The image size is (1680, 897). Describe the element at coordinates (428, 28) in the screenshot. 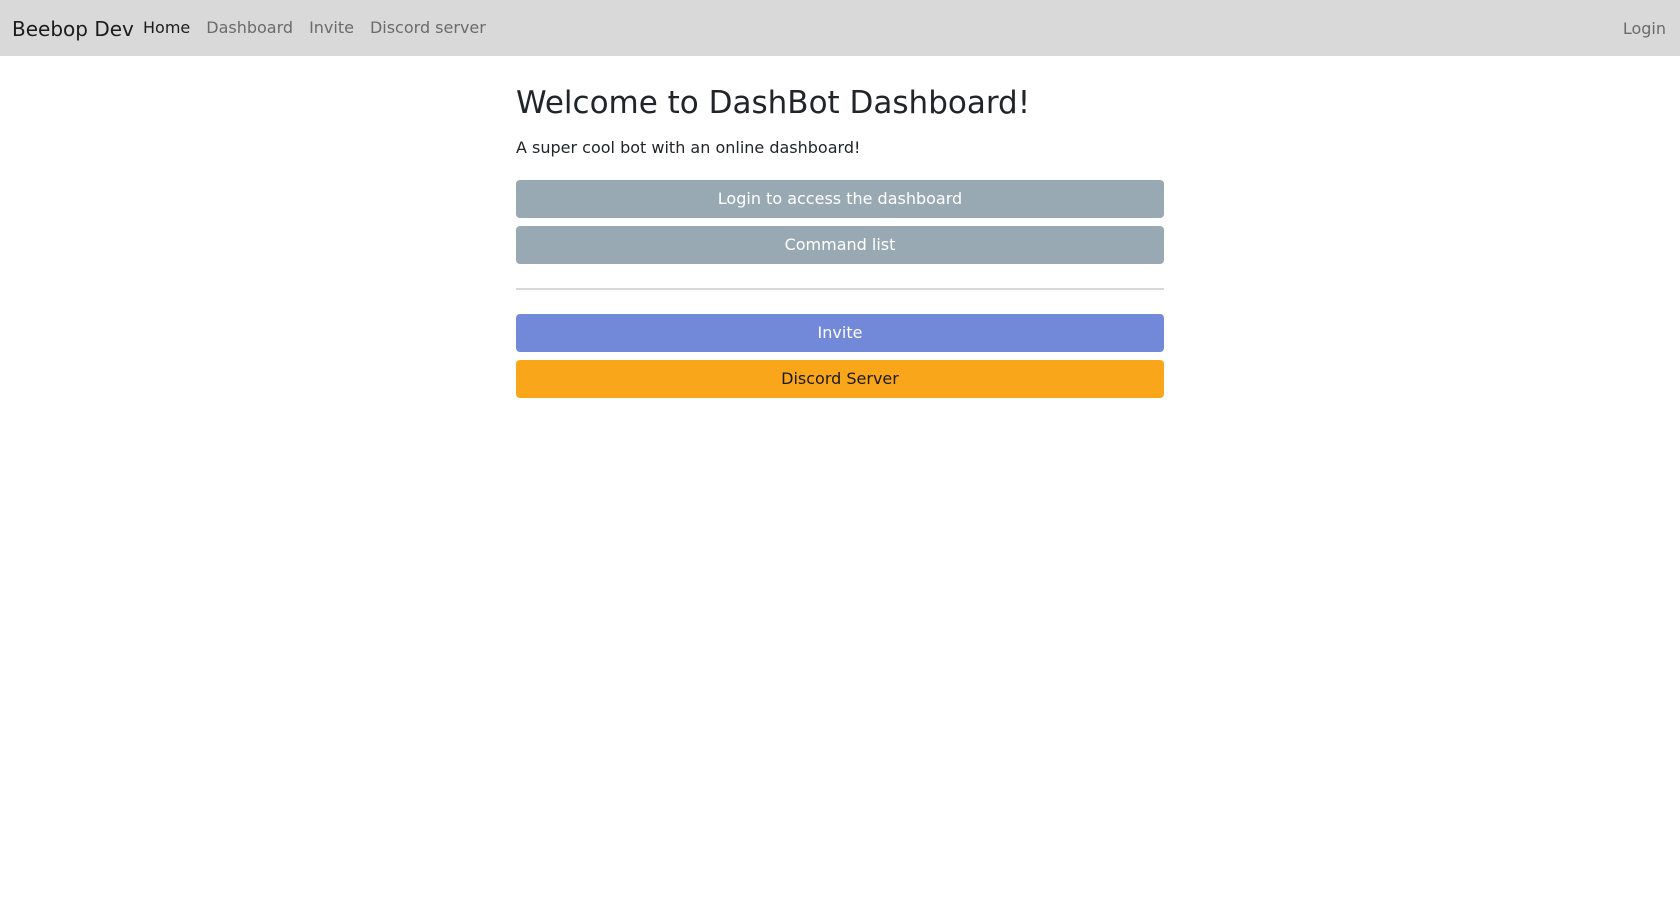

I see `nav-link-discord-server: Discord server` at that location.